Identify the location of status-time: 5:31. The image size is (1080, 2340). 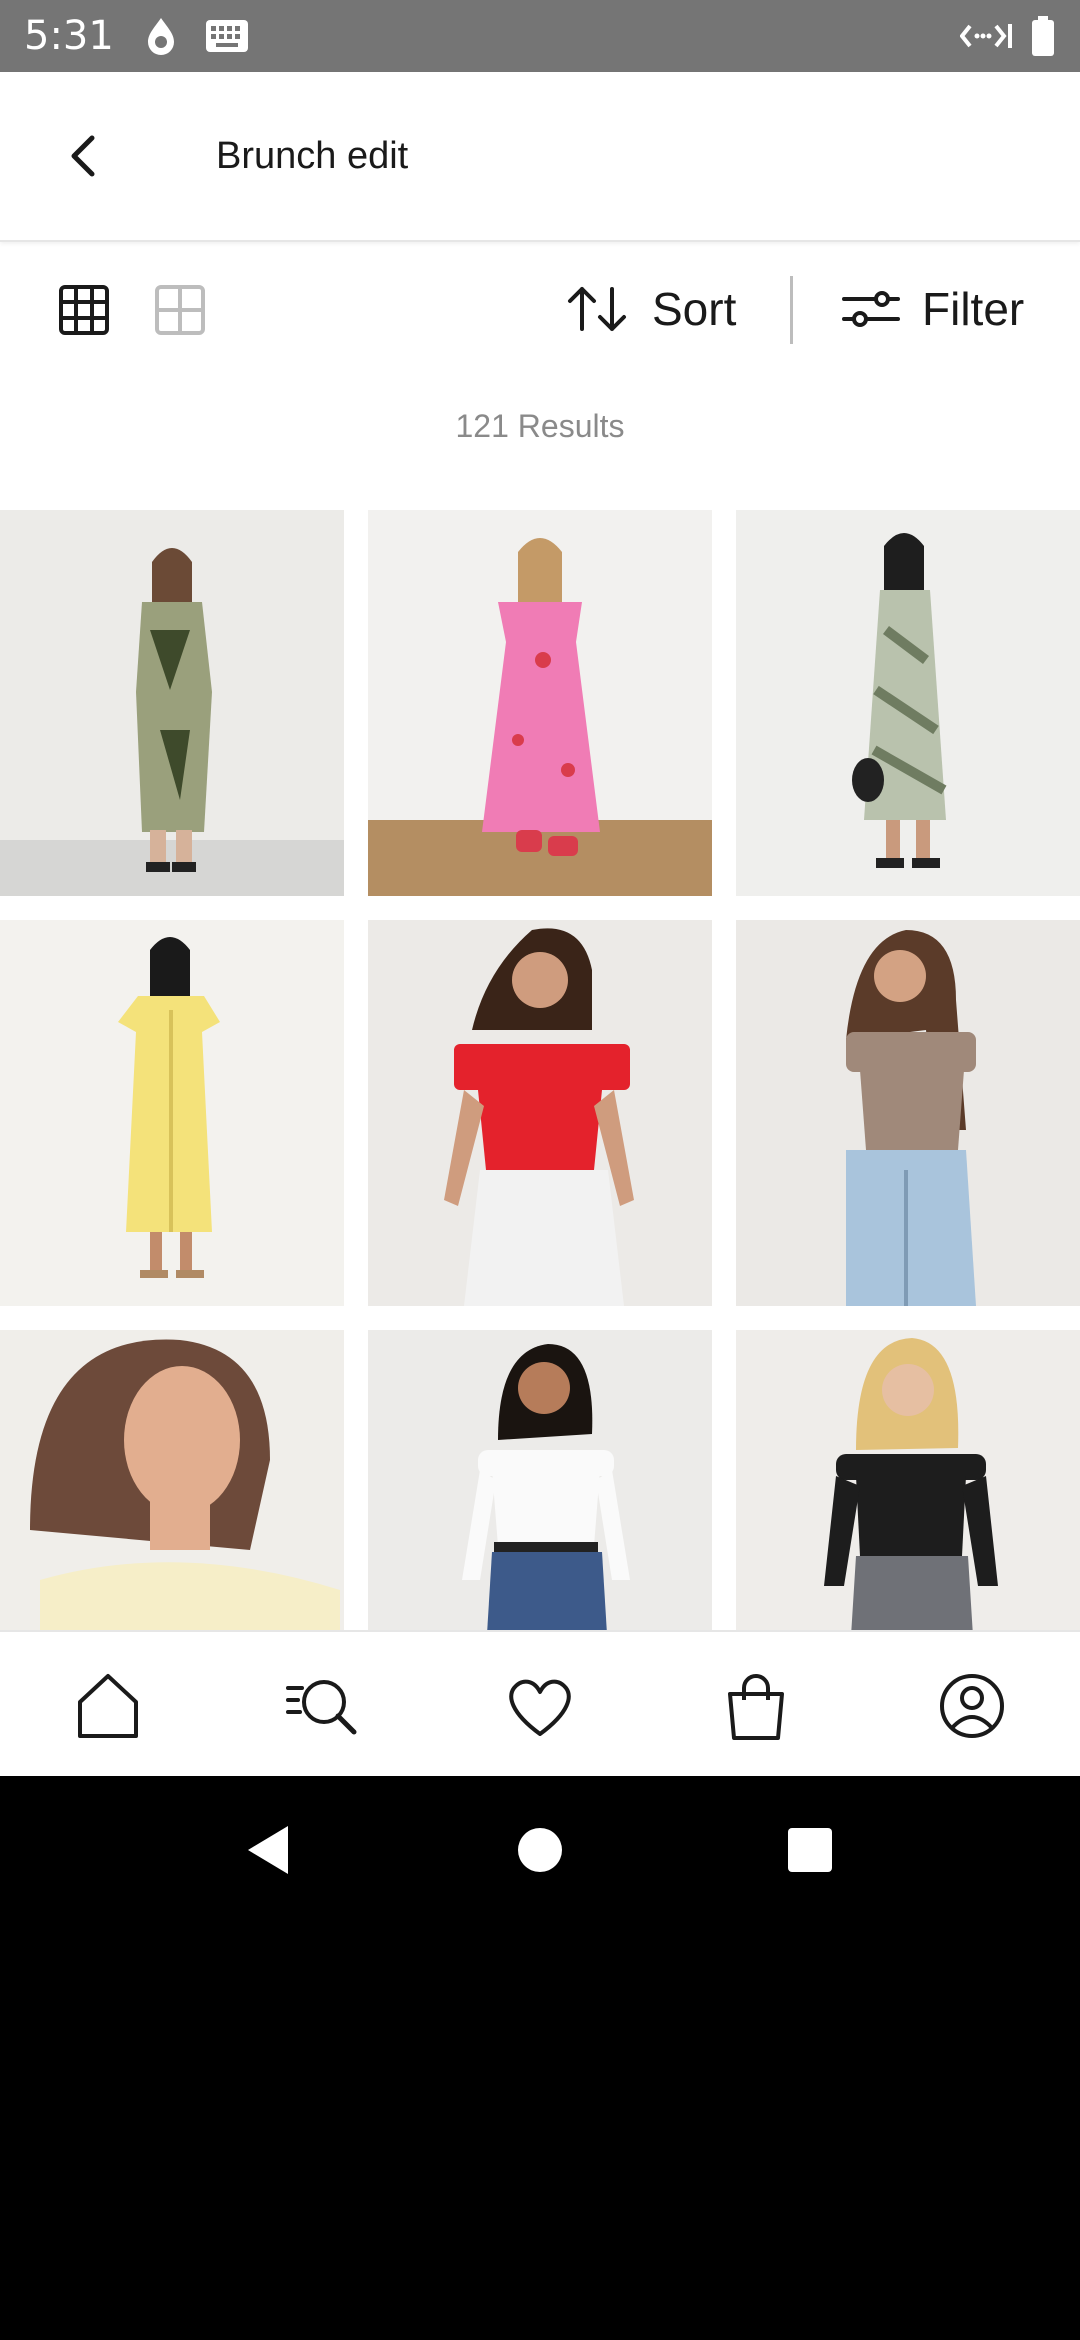
(69, 36).